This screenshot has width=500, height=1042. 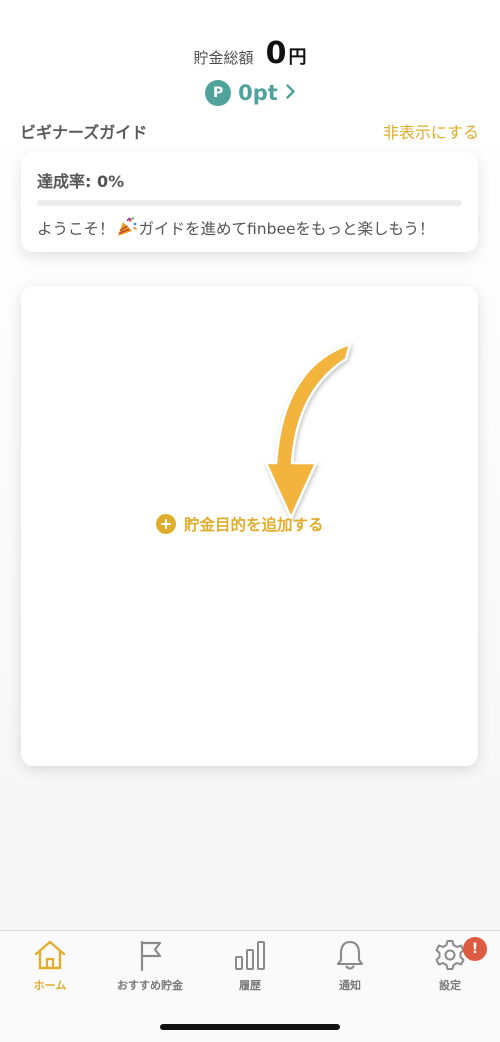 I want to click on home-icon, so click(x=50, y=955).